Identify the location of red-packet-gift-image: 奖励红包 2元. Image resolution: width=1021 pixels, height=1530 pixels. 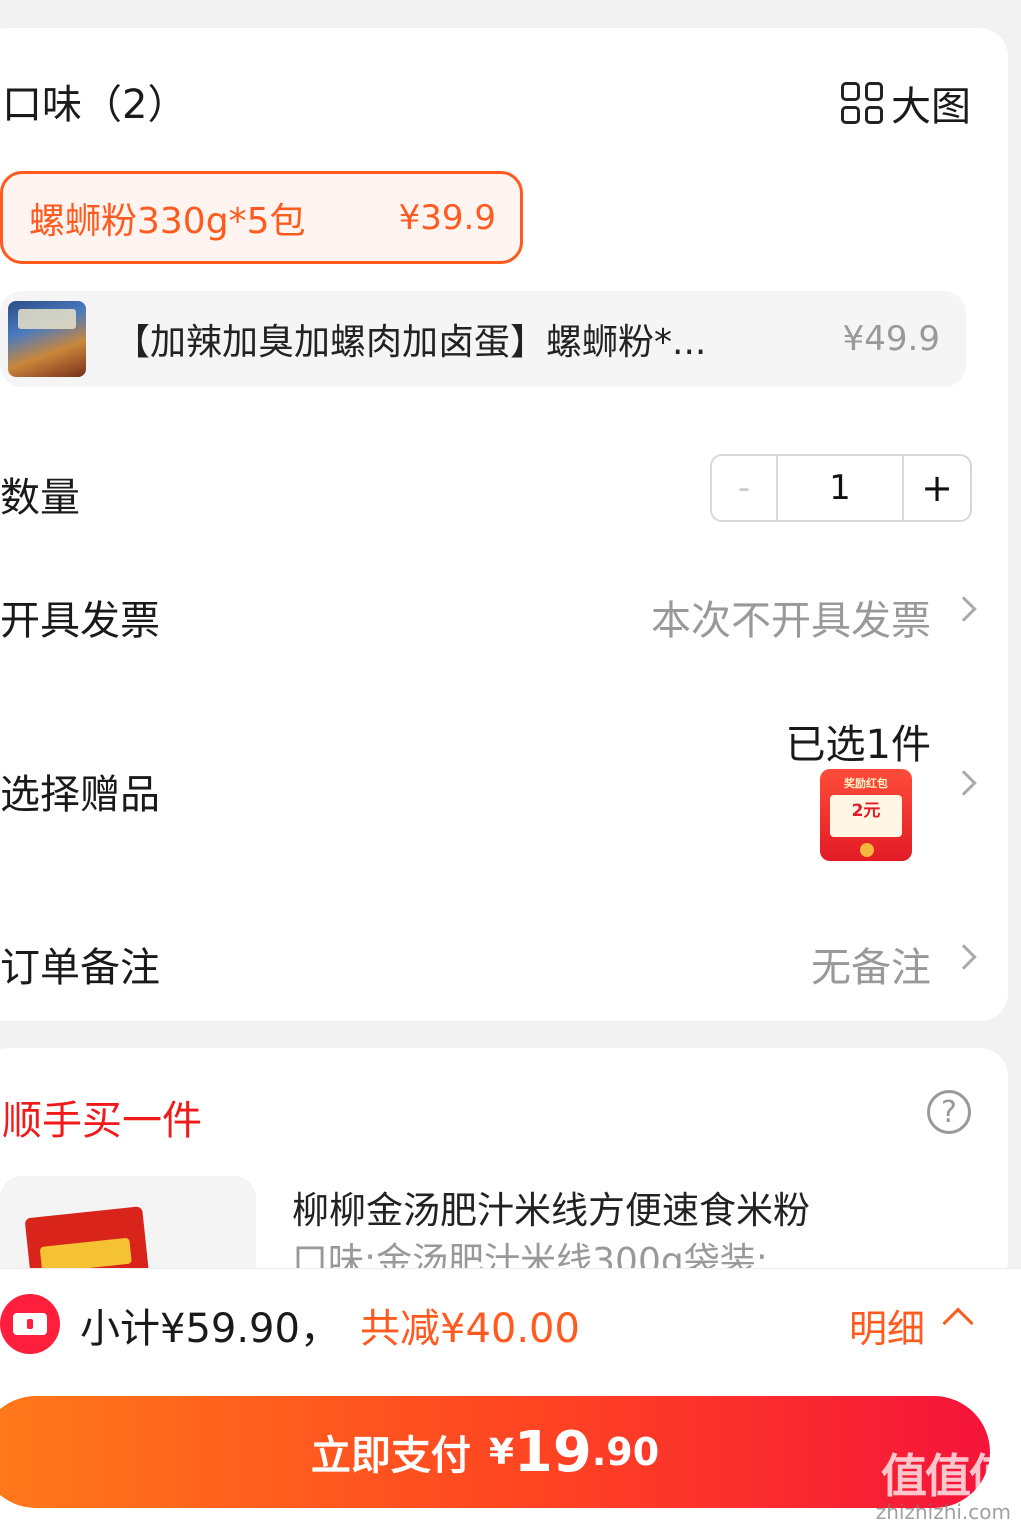
(866, 815).